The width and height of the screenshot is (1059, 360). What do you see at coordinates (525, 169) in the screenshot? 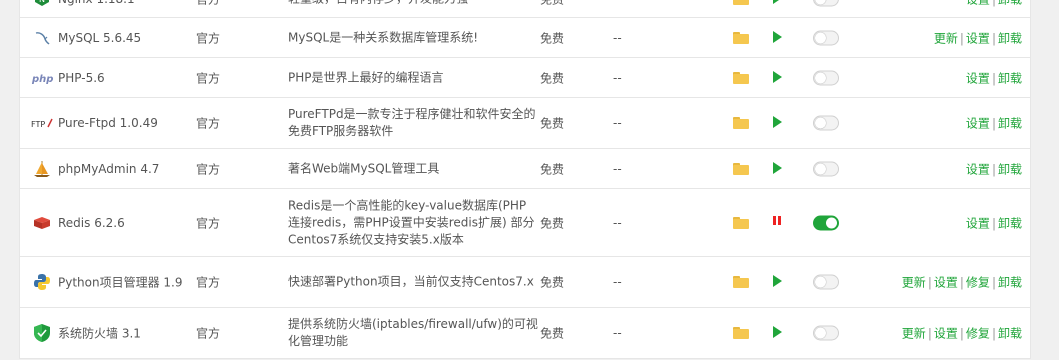
I see `table-row: phpMyAdmin 4.7 官方 著名Web端MySQL管理工具 免费 -- 设置 | 卸载` at bounding box center [525, 169].